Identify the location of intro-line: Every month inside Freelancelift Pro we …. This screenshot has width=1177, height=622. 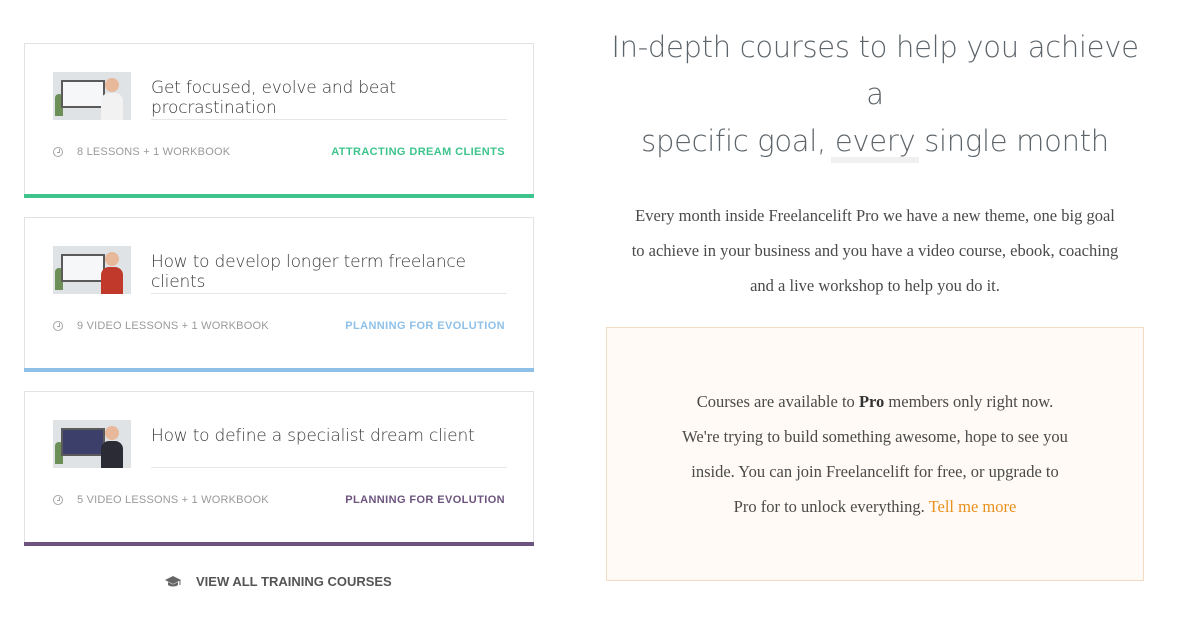
(875, 215).